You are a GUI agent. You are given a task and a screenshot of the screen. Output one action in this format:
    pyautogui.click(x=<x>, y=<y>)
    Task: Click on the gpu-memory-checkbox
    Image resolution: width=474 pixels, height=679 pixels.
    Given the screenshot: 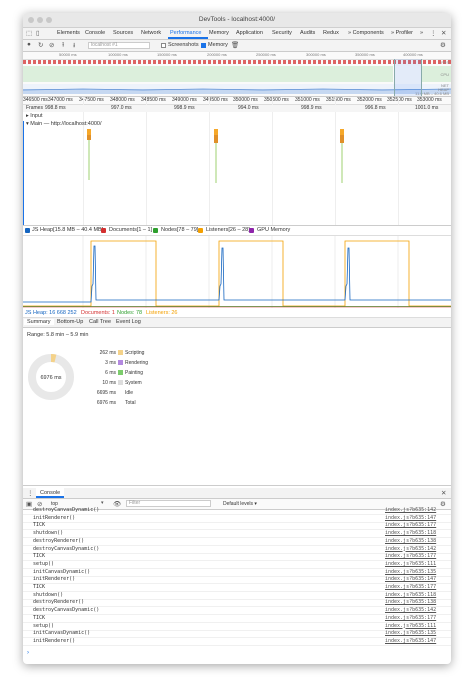 What is the action you would take?
    pyautogui.click(x=251, y=230)
    